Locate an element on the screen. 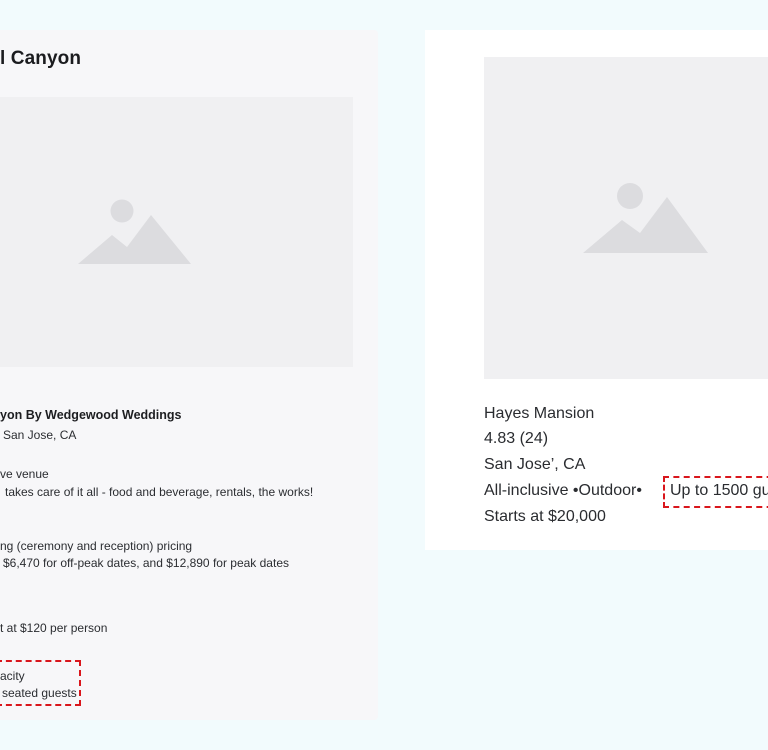  pricing-heading: ng (ceremony and reception) pricing is located at coordinates (96, 546).